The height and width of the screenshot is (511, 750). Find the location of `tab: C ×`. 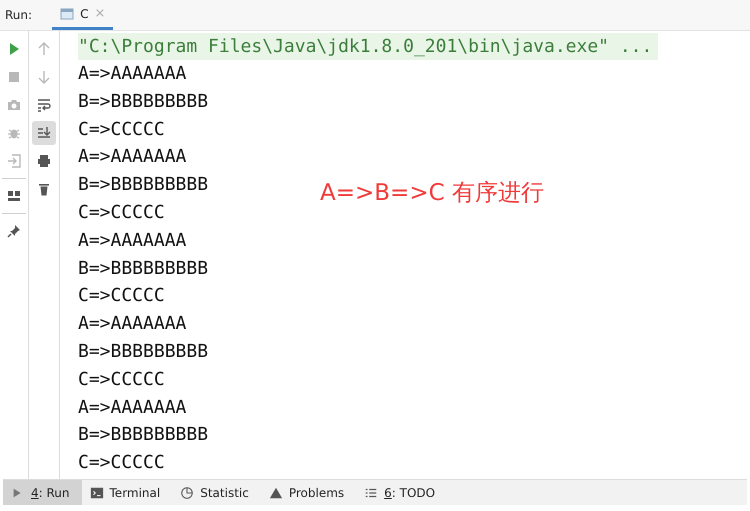

tab: C × is located at coordinates (83, 15).